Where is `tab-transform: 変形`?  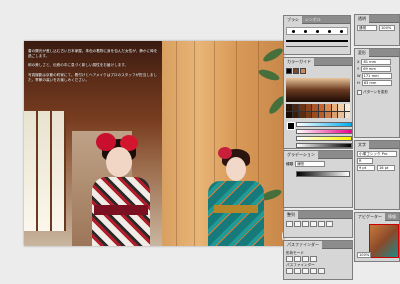 tab-transform: 変形 is located at coordinates (362, 53).